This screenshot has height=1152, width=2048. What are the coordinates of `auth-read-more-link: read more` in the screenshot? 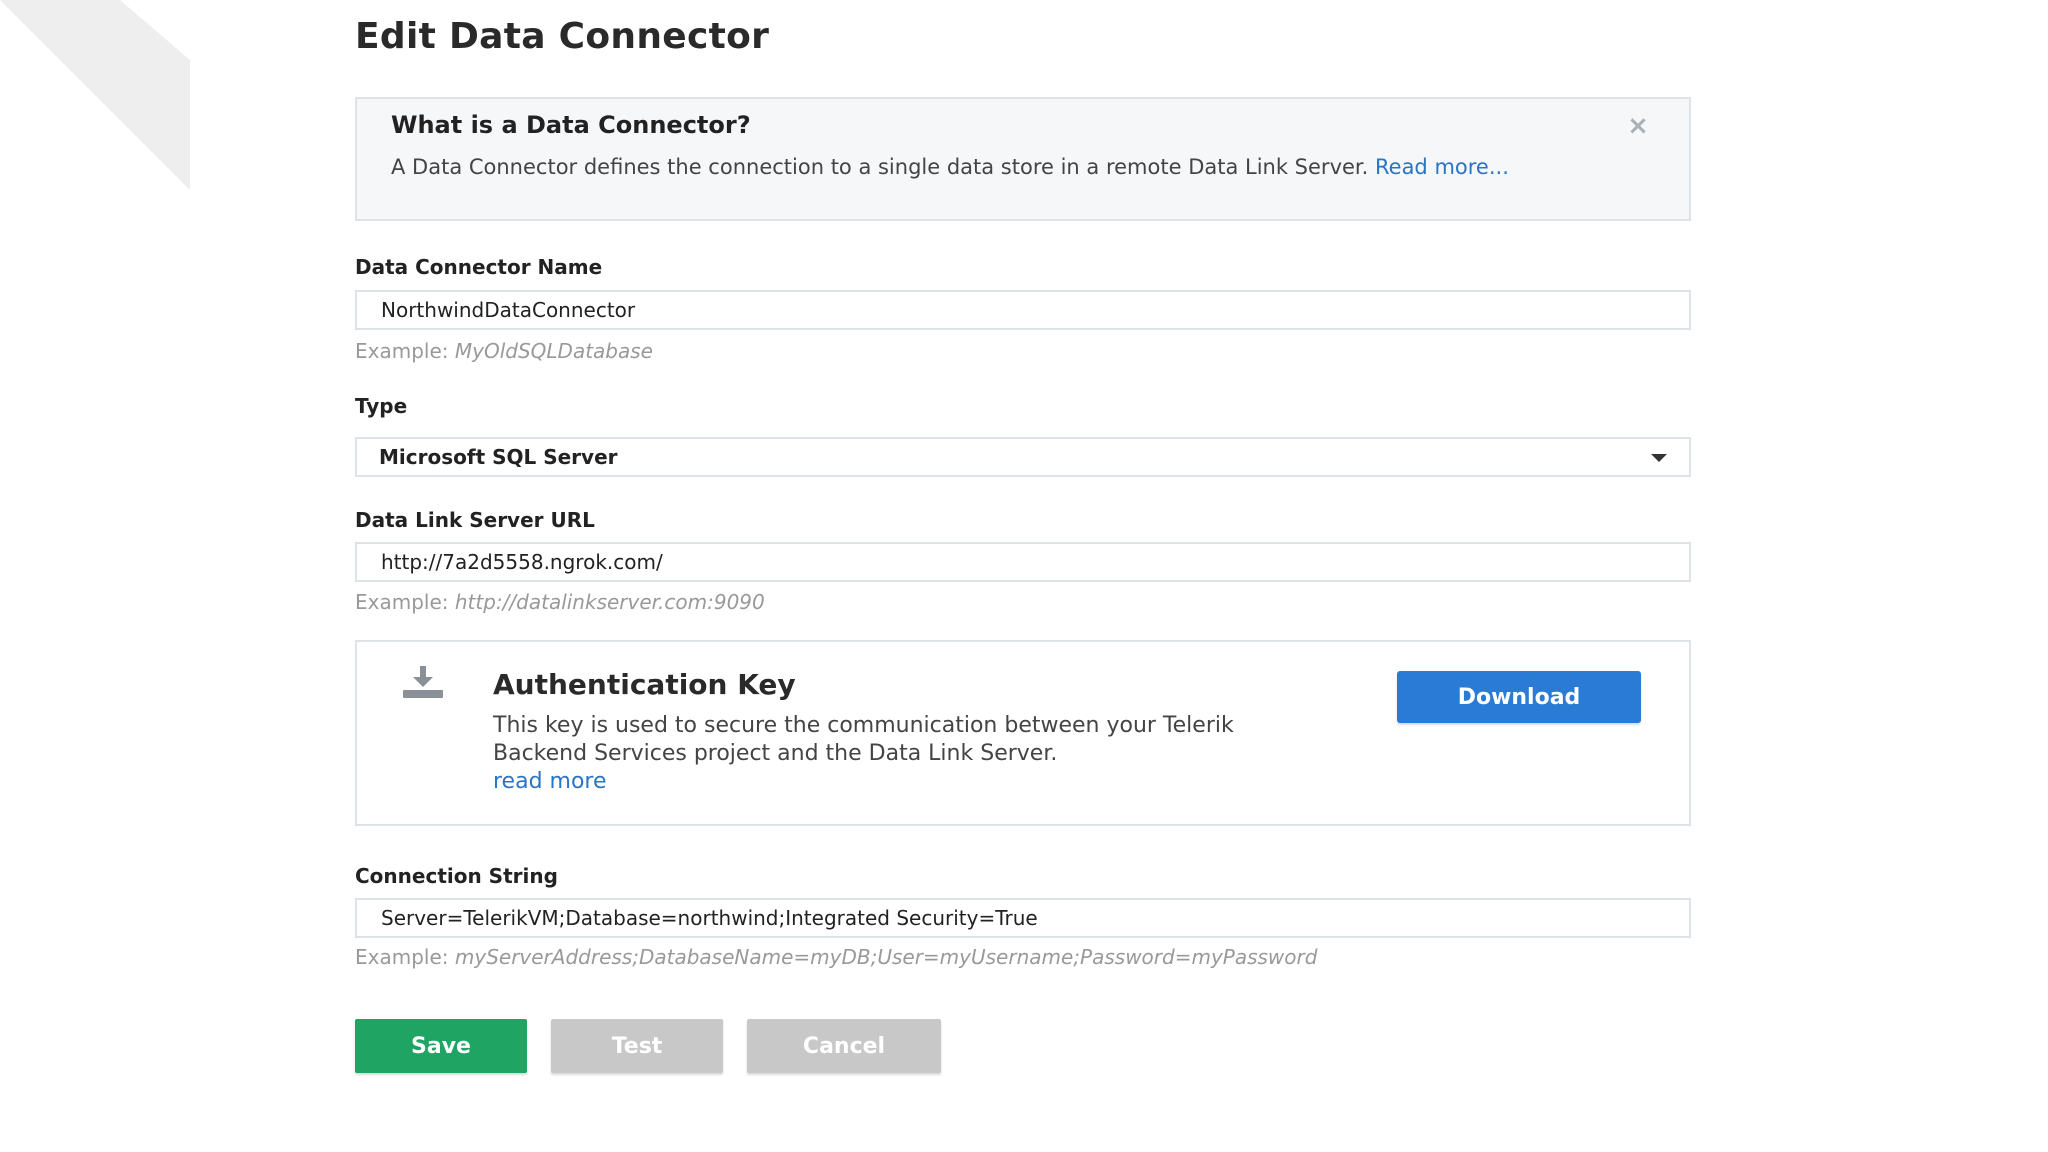 It's located at (550, 782).